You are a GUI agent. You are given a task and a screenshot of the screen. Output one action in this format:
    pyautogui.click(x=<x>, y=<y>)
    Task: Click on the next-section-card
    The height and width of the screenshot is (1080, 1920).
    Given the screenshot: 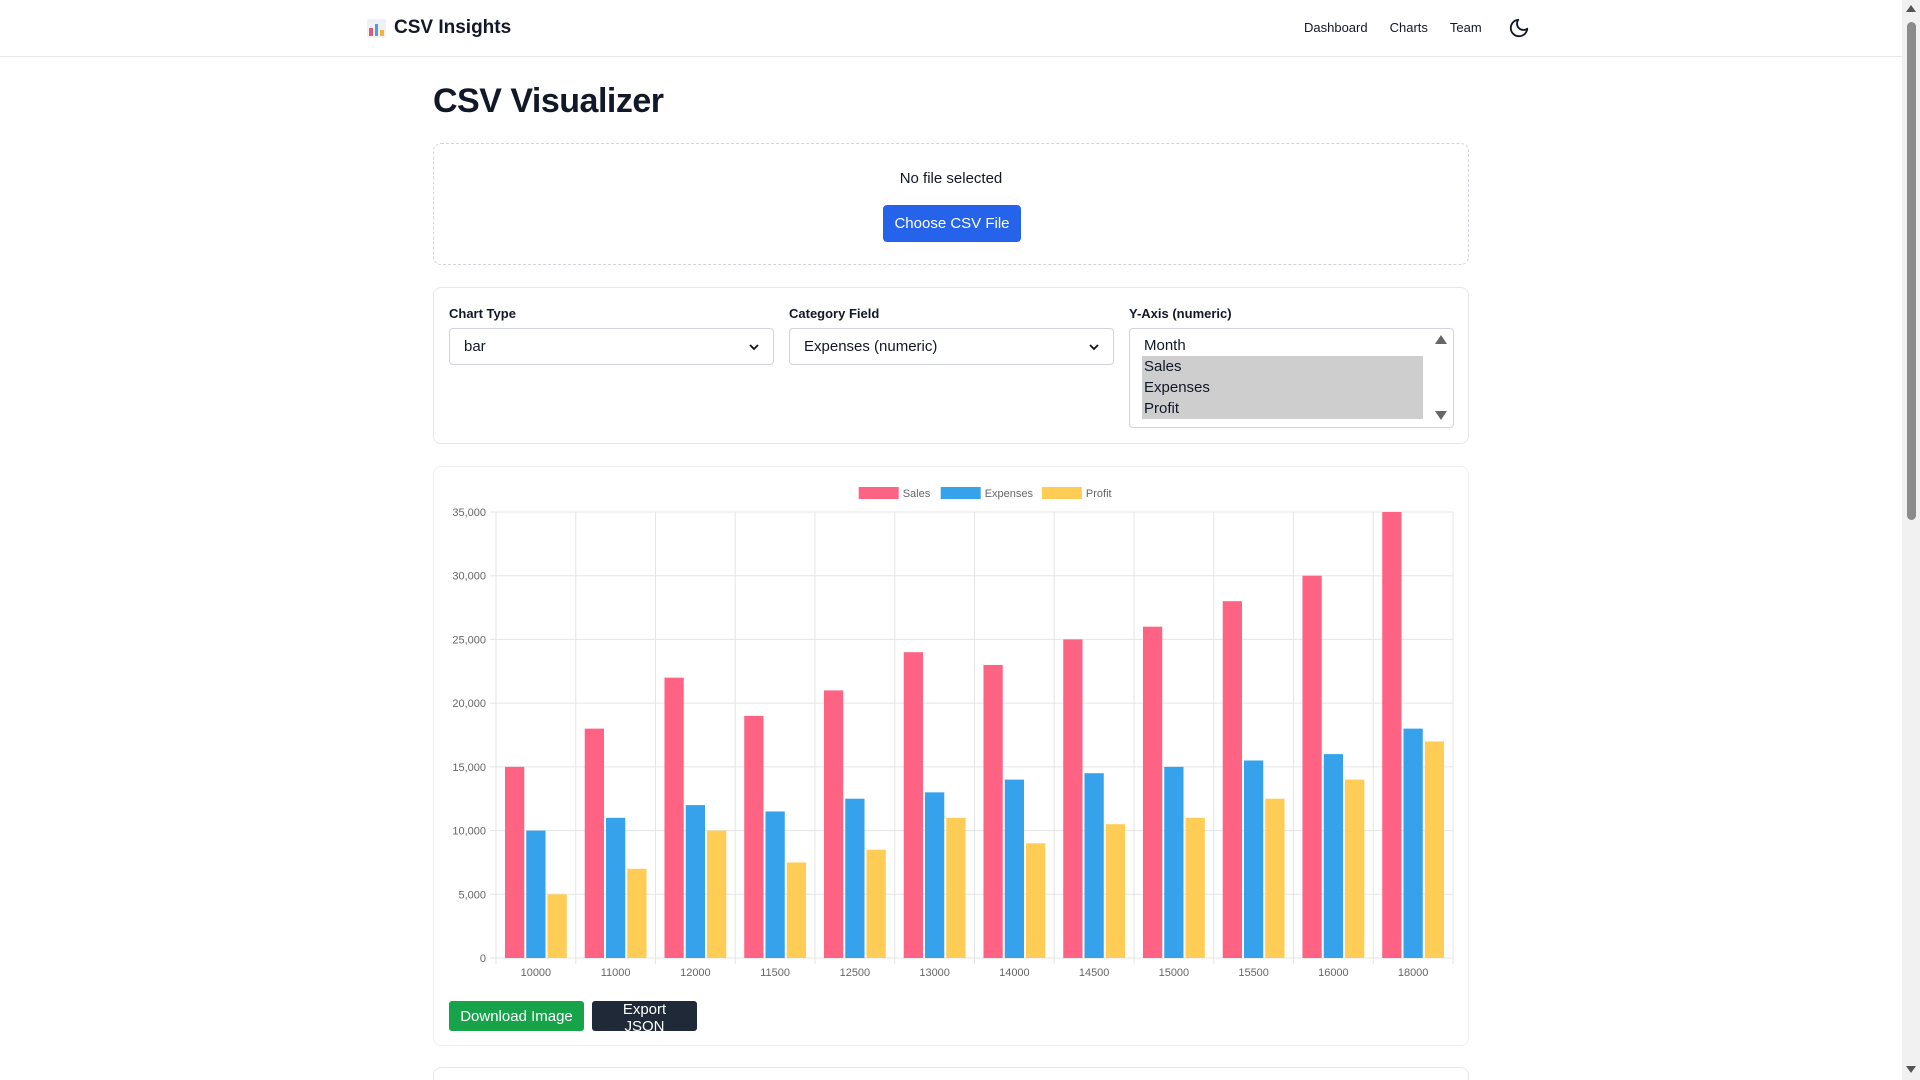 What is the action you would take?
    pyautogui.click(x=951, y=1073)
    